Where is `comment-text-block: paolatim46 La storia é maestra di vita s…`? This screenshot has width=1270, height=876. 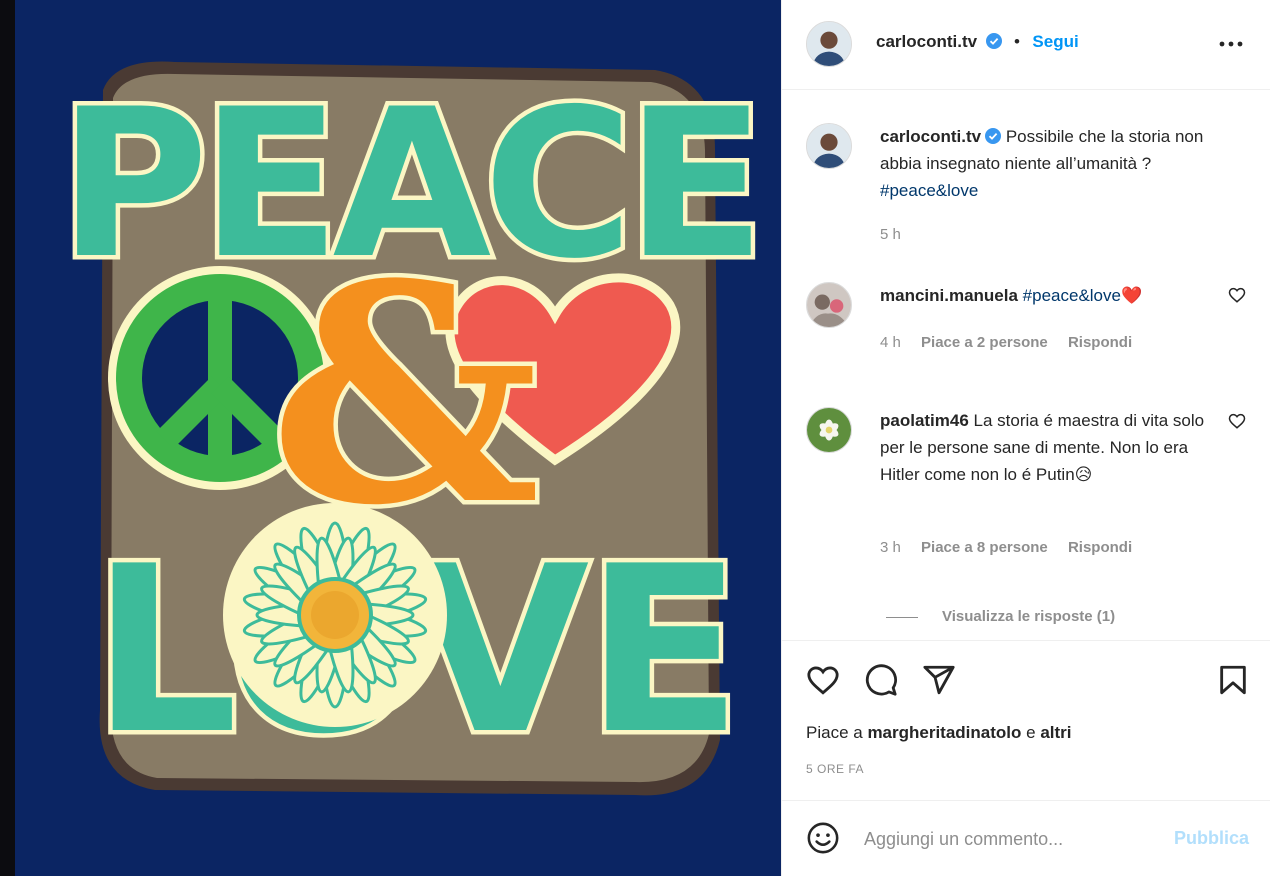 comment-text-block: paolatim46 La storia é maestra di vita s… is located at coordinates (1045, 447).